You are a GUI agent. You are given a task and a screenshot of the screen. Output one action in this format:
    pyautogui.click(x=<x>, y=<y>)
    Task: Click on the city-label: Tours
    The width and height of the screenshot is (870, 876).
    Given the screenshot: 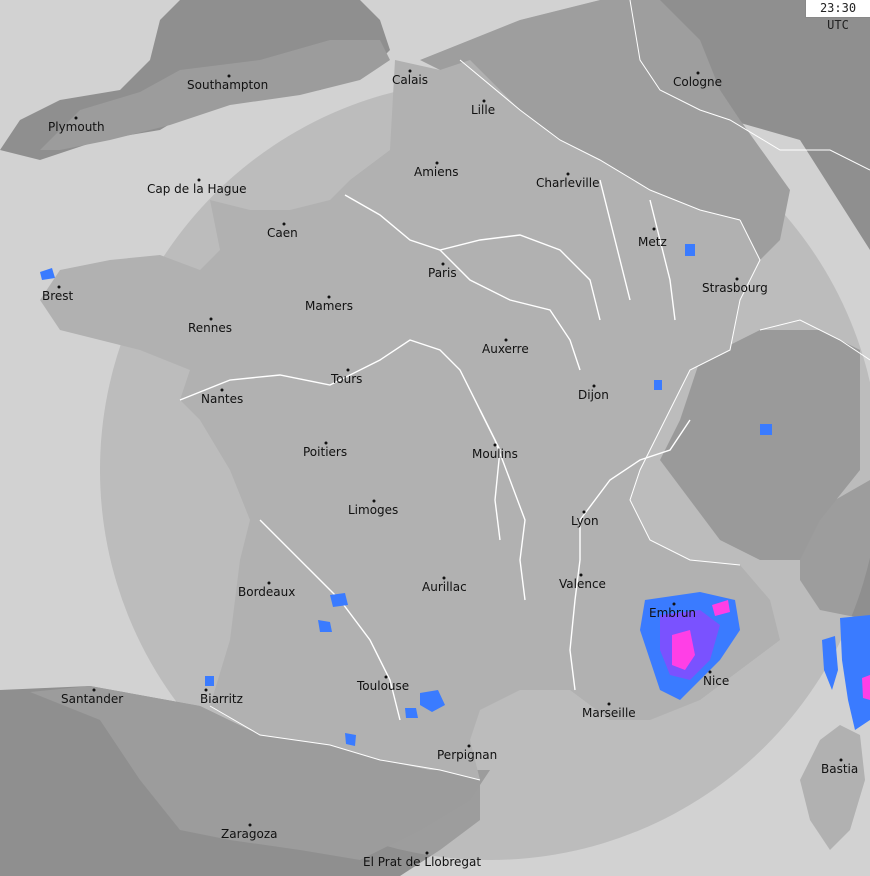 What is the action you would take?
    pyautogui.click(x=346, y=379)
    